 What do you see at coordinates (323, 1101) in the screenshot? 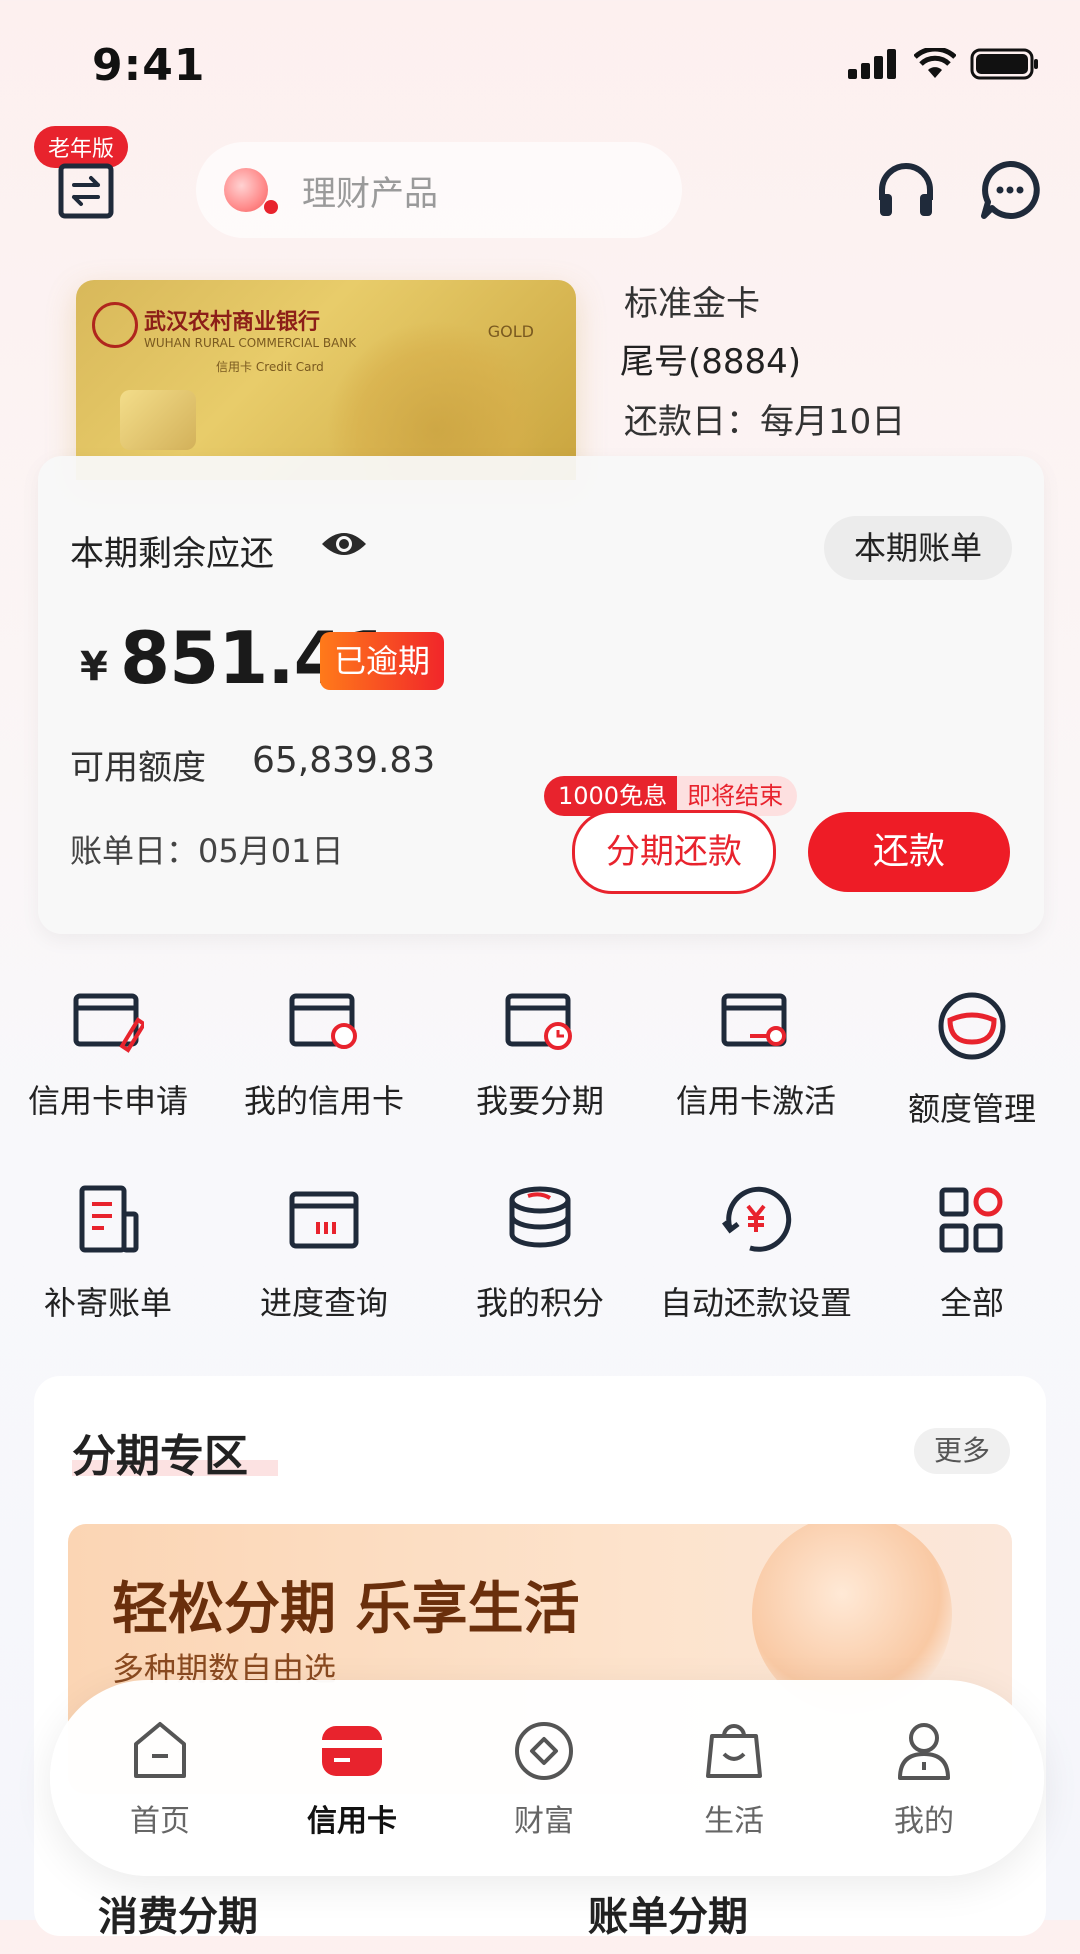
I see `service-label: 我的信用卡` at bounding box center [323, 1101].